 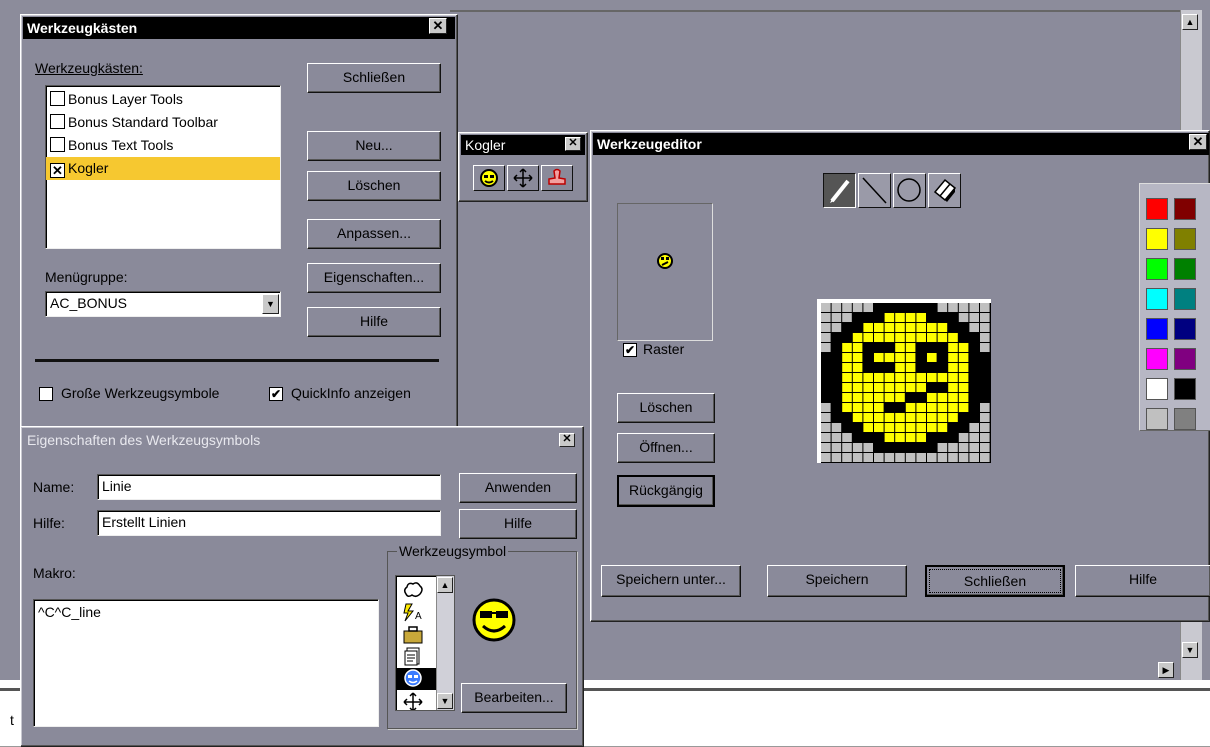 I want to click on pixel-editor-grid, so click(x=904, y=381).